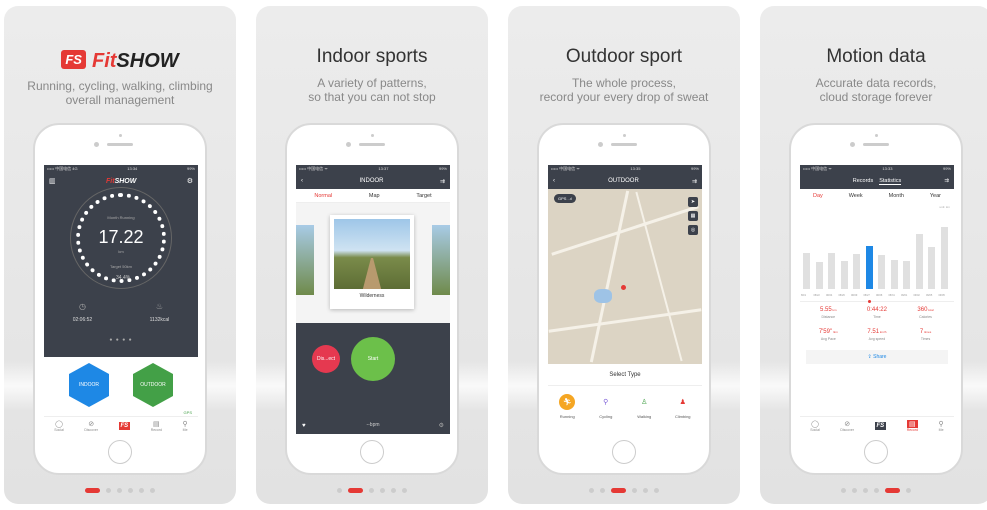 The height and width of the screenshot is (510, 987). Describe the element at coordinates (153, 385) in the screenshot. I see `outdoor-button: OUTDOOR` at that location.